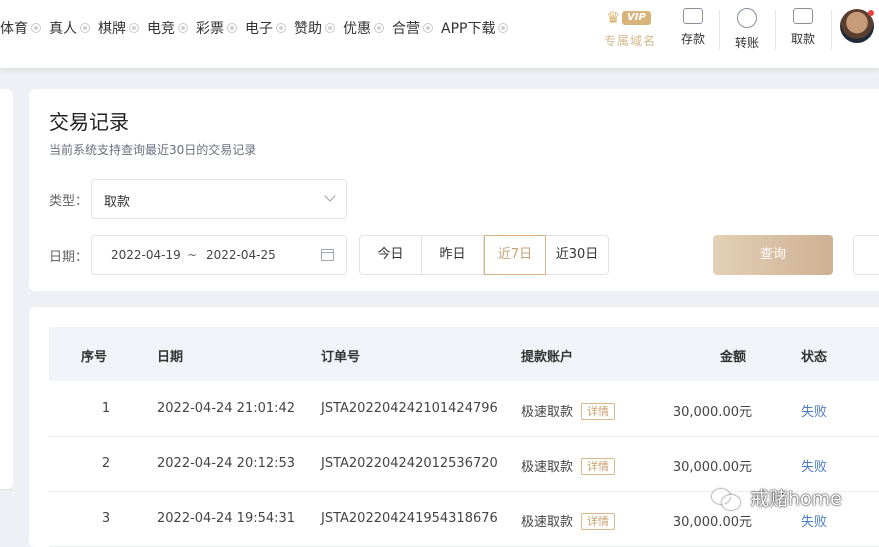 The height and width of the screenshot is (547, 879). Describe the element at coordinates (727, 498) in the screenshot. I see `wechat-logo-icon` at that location.